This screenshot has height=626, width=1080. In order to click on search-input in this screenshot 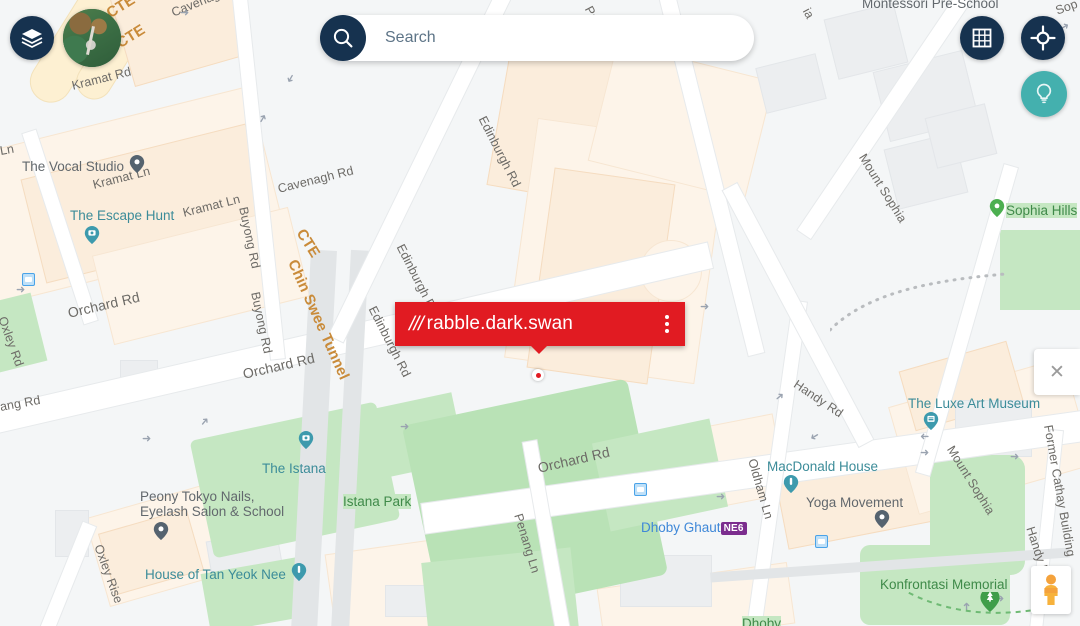, I will do `click(555, 38)`.